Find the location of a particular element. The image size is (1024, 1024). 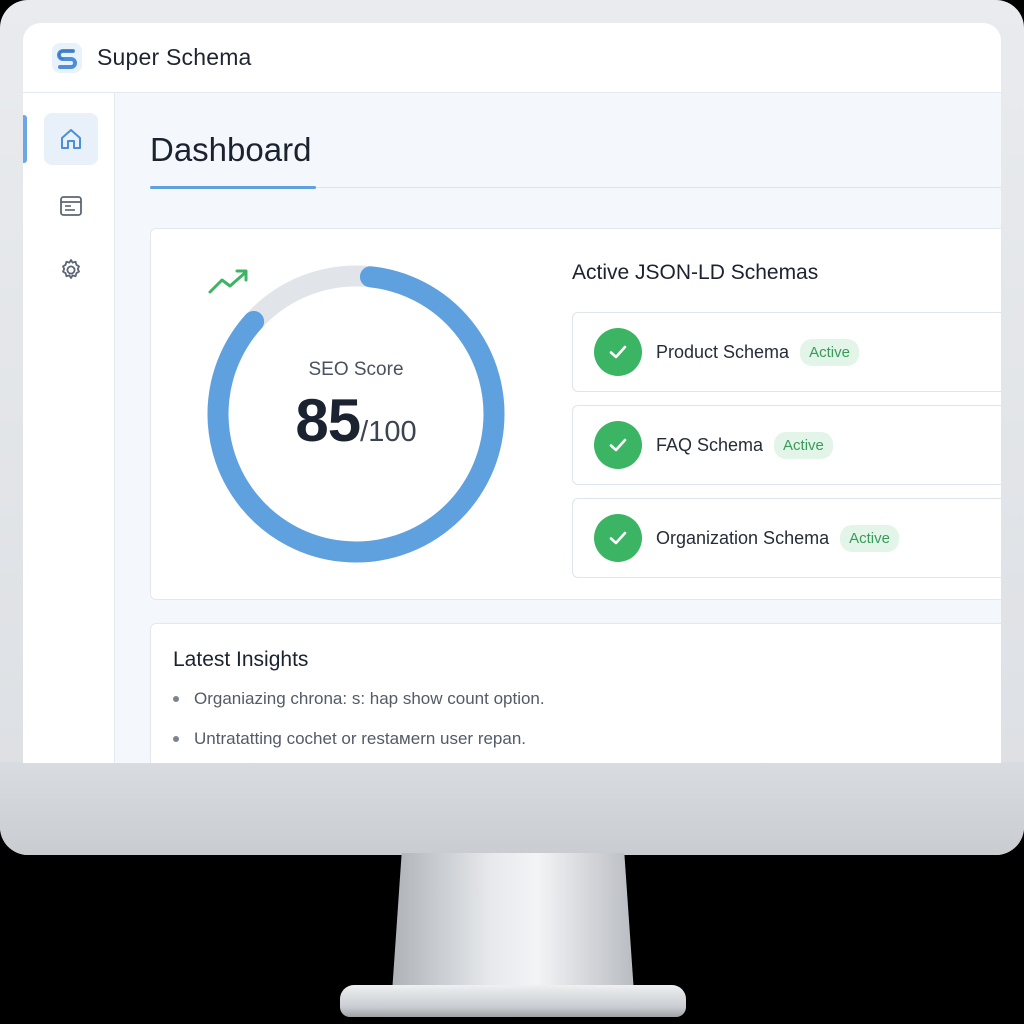

monitor-stand is located at coordinates (513, 923).